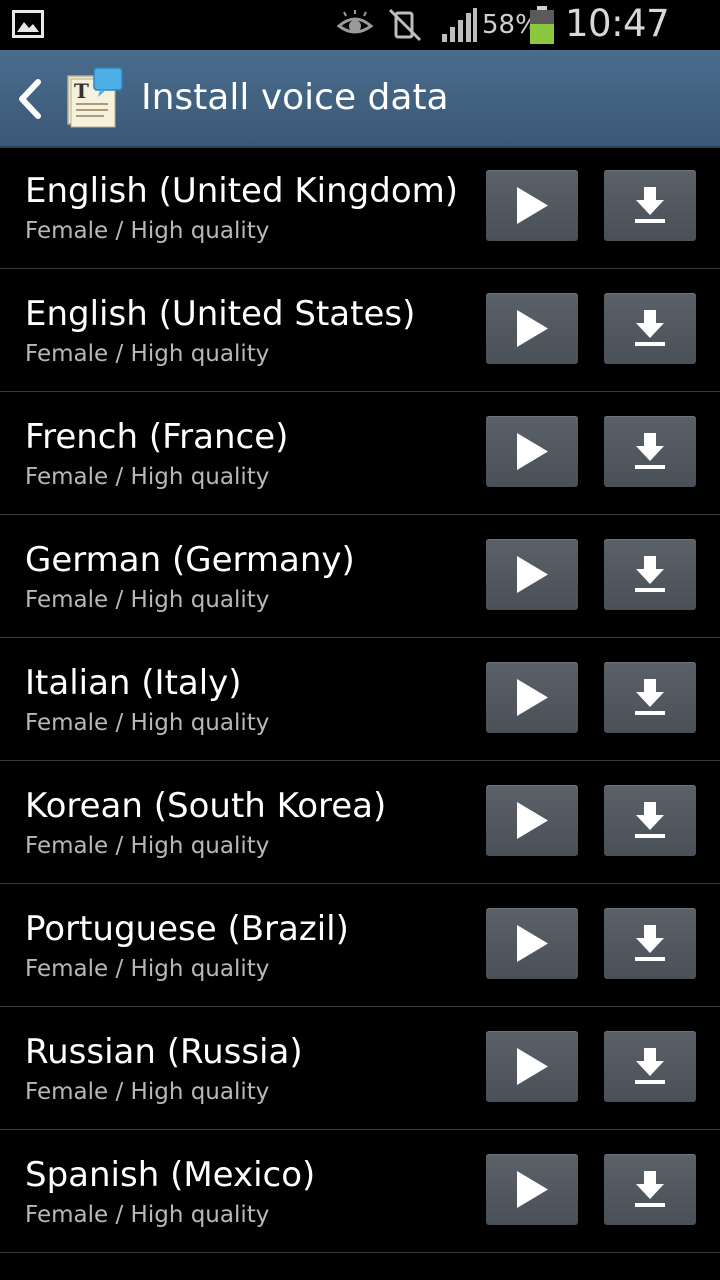 The image size is (720, 1280). I want to click on svg-text: T, so click(81, 91).